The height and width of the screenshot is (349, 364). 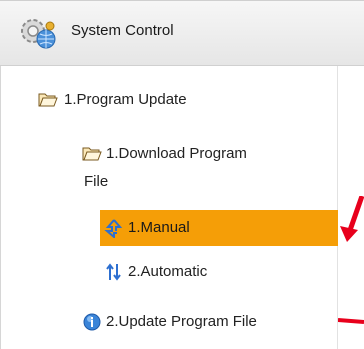 I want to click on tree-item-label: 2.Automatic, so click(x=168, y=271).